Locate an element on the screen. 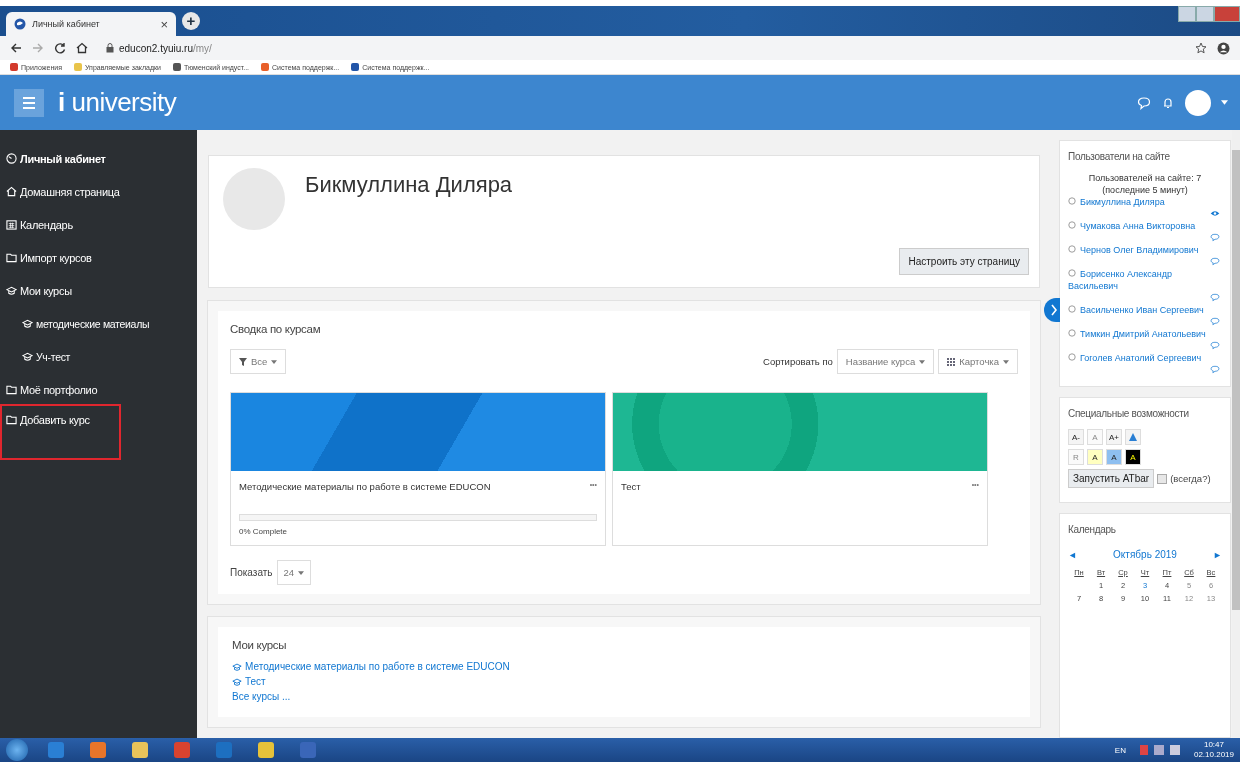 The width and height of the screenshot is (1240, 762). user-link: Чумакова Анна Викторовна is located at coordinates (1145, 226).